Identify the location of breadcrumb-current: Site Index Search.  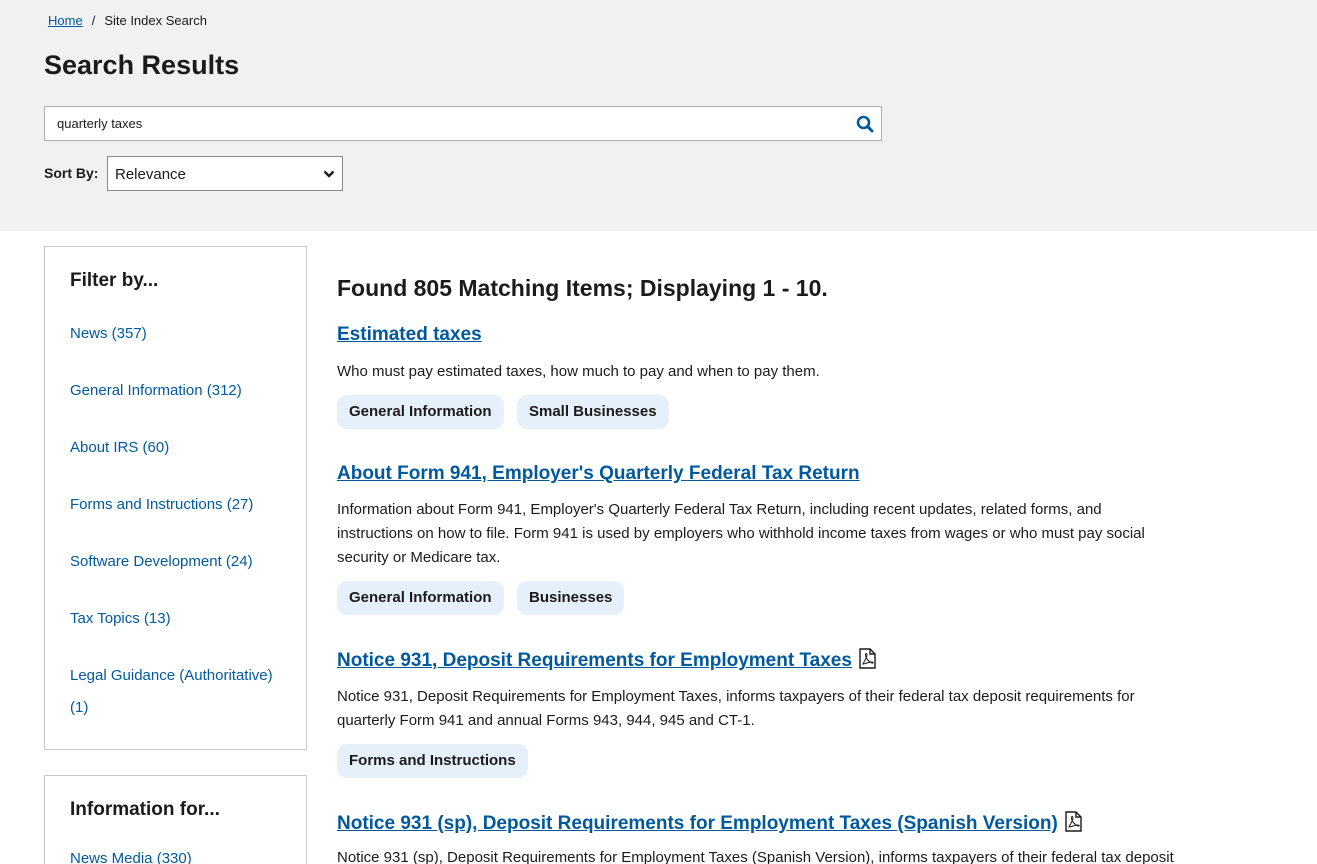
(155, 20).